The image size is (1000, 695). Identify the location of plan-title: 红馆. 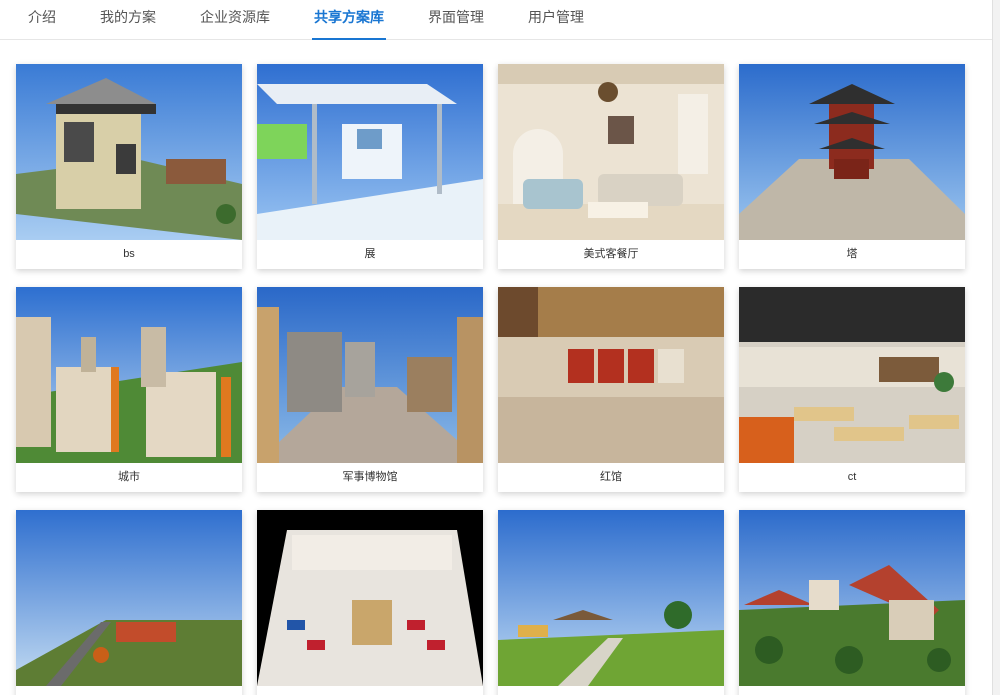
(611, 477).